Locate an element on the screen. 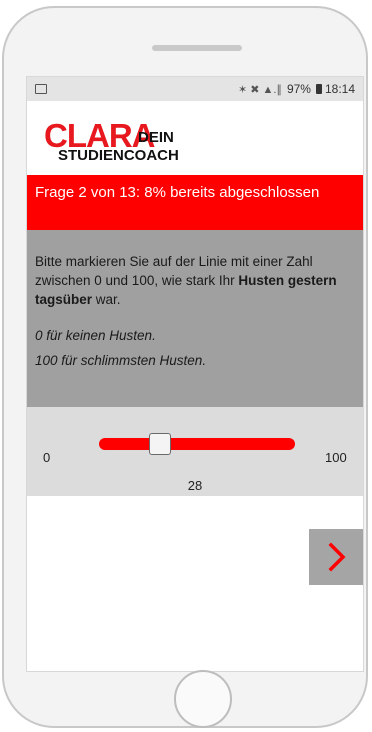 This screenshot has width=372, height=732. progress-header: Frage 2 von 13: 8% bereits abgeschlossen is located at coordinates (195, 202).